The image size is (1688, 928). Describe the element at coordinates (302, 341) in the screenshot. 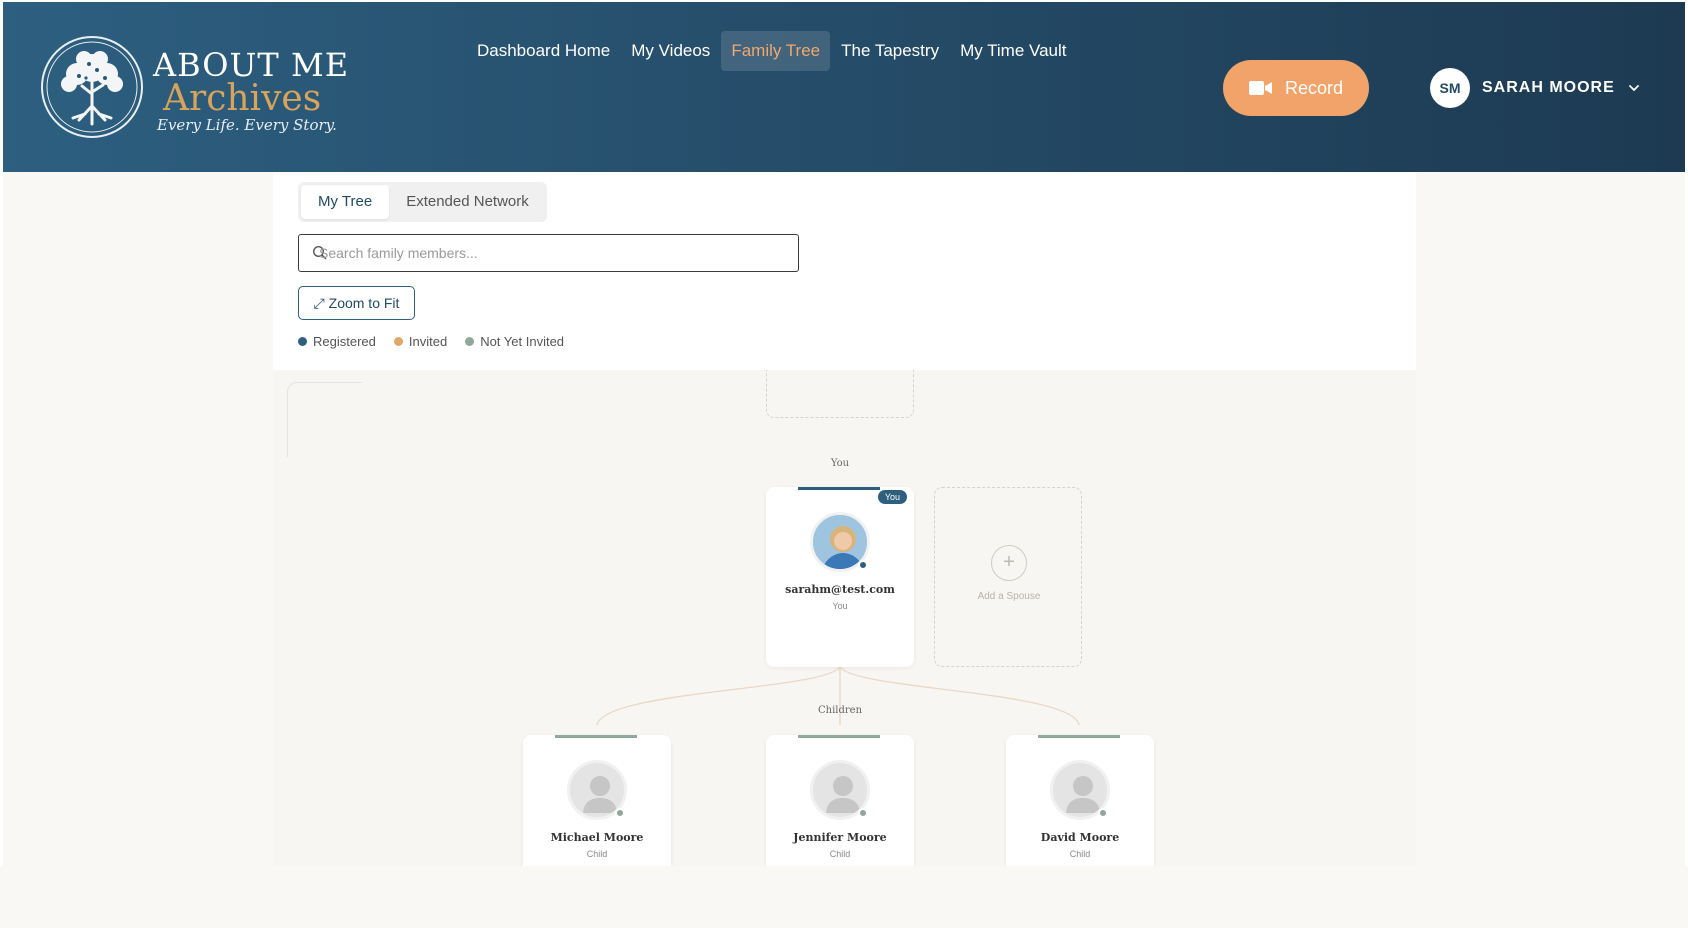

I see `registered-dot-icon` at that location.